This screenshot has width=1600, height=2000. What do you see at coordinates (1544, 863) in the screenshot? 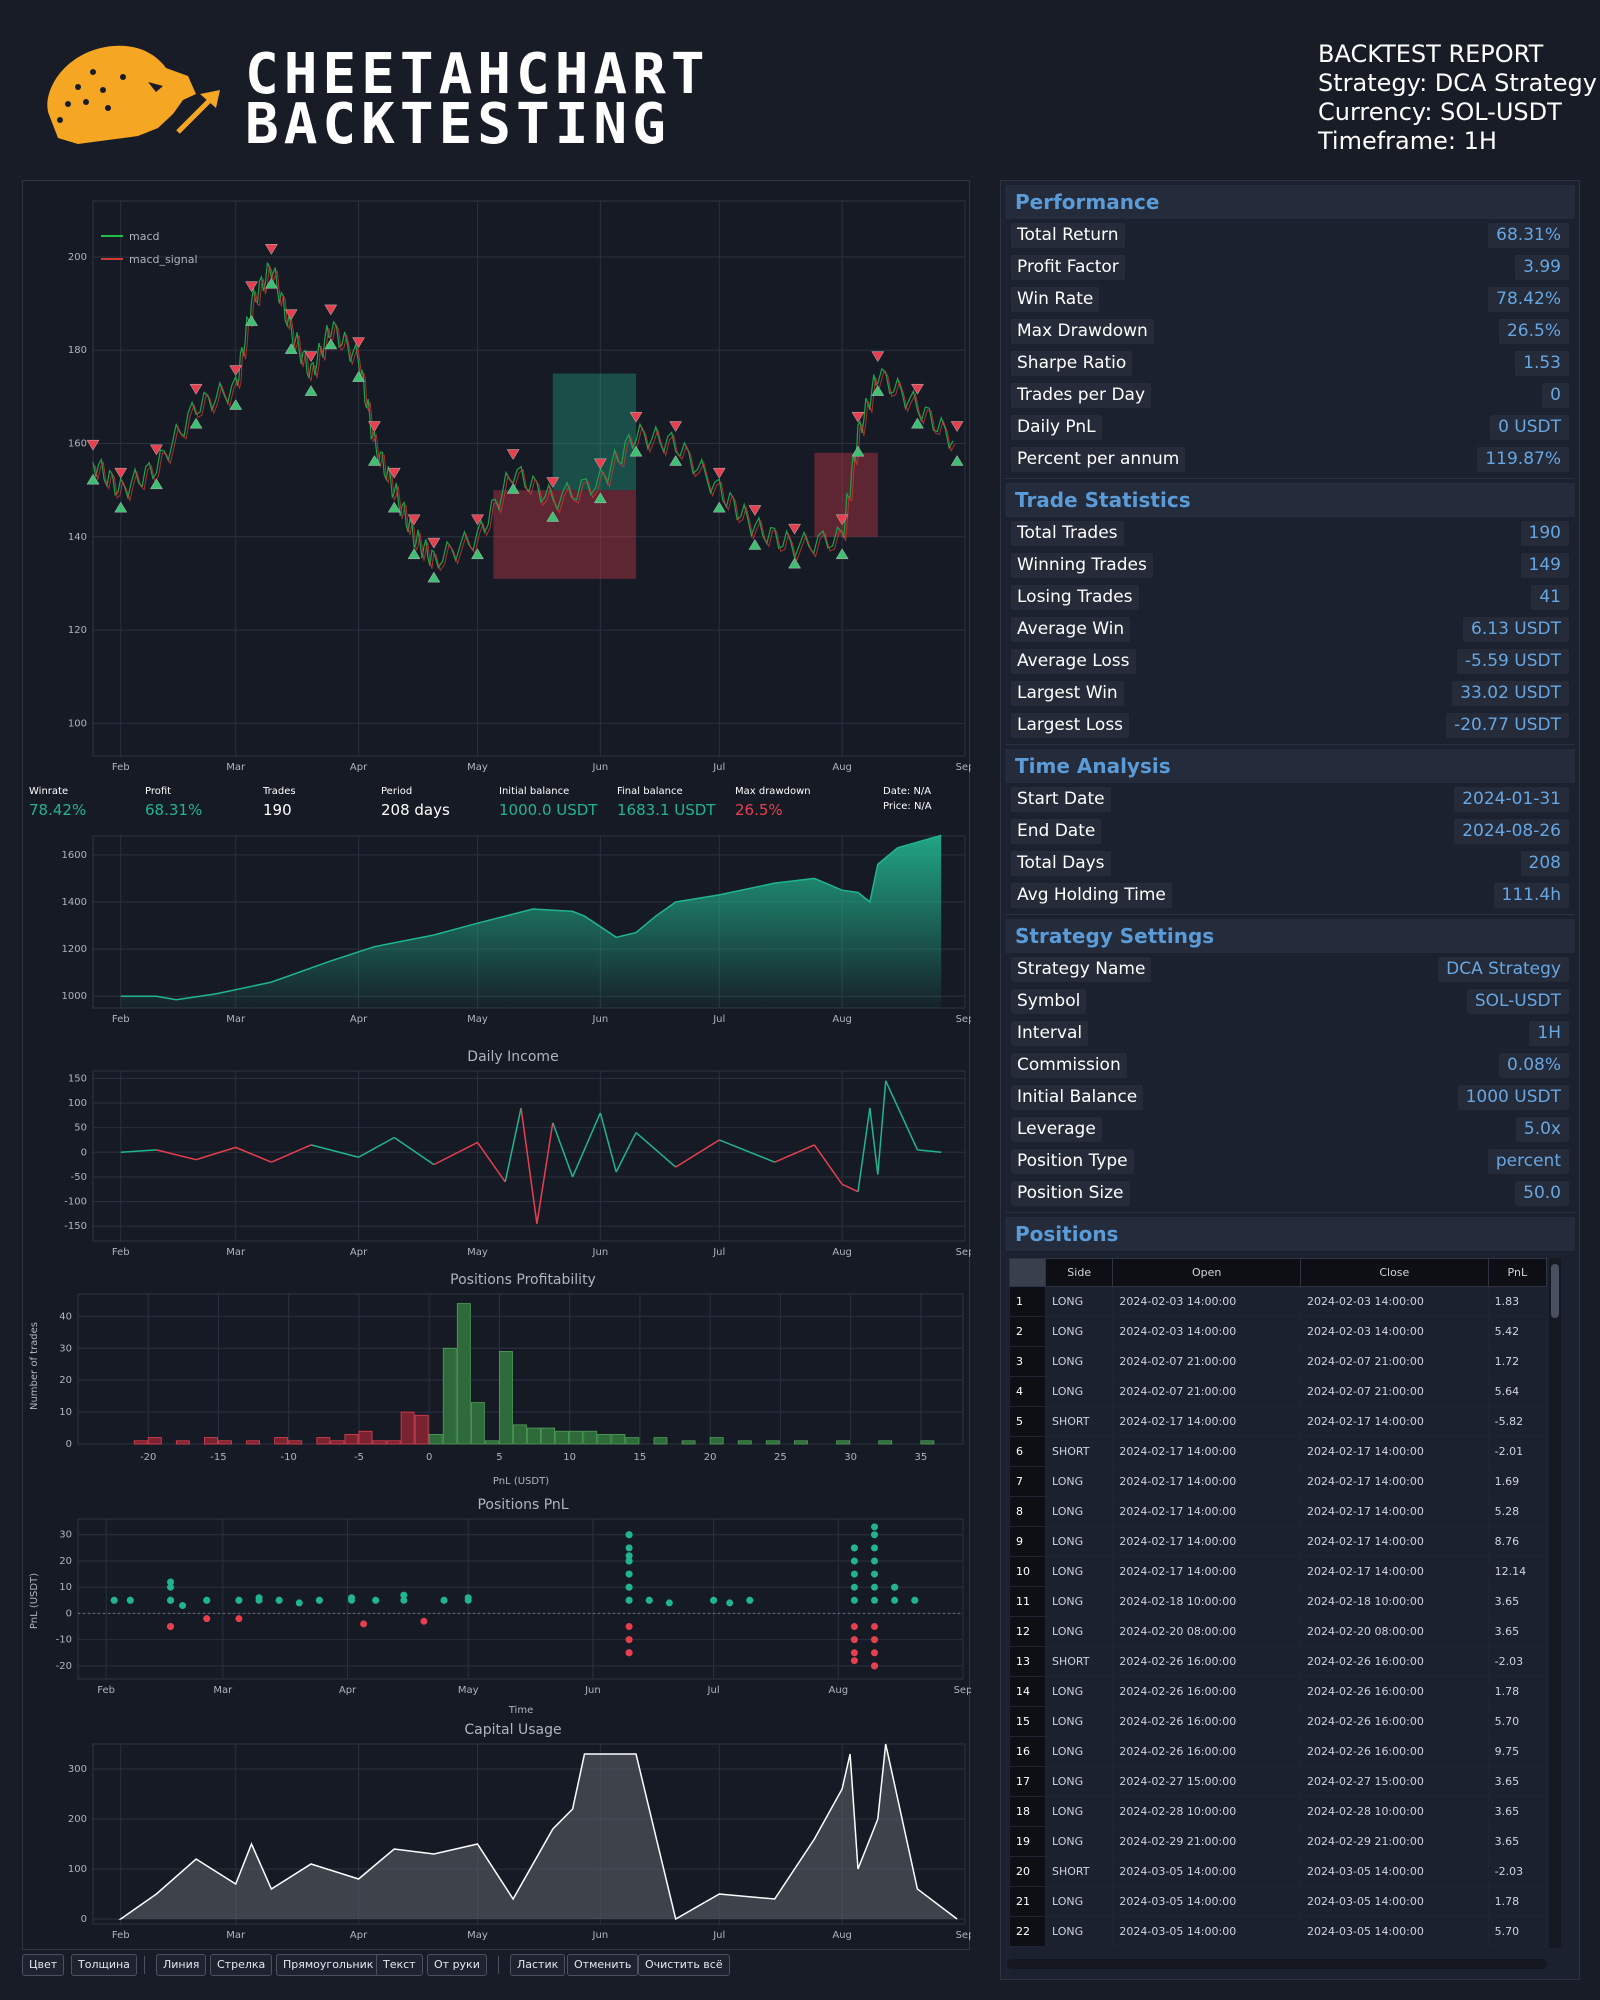
I see `time-stat-value: 208` at bounding box center [1544, 863].